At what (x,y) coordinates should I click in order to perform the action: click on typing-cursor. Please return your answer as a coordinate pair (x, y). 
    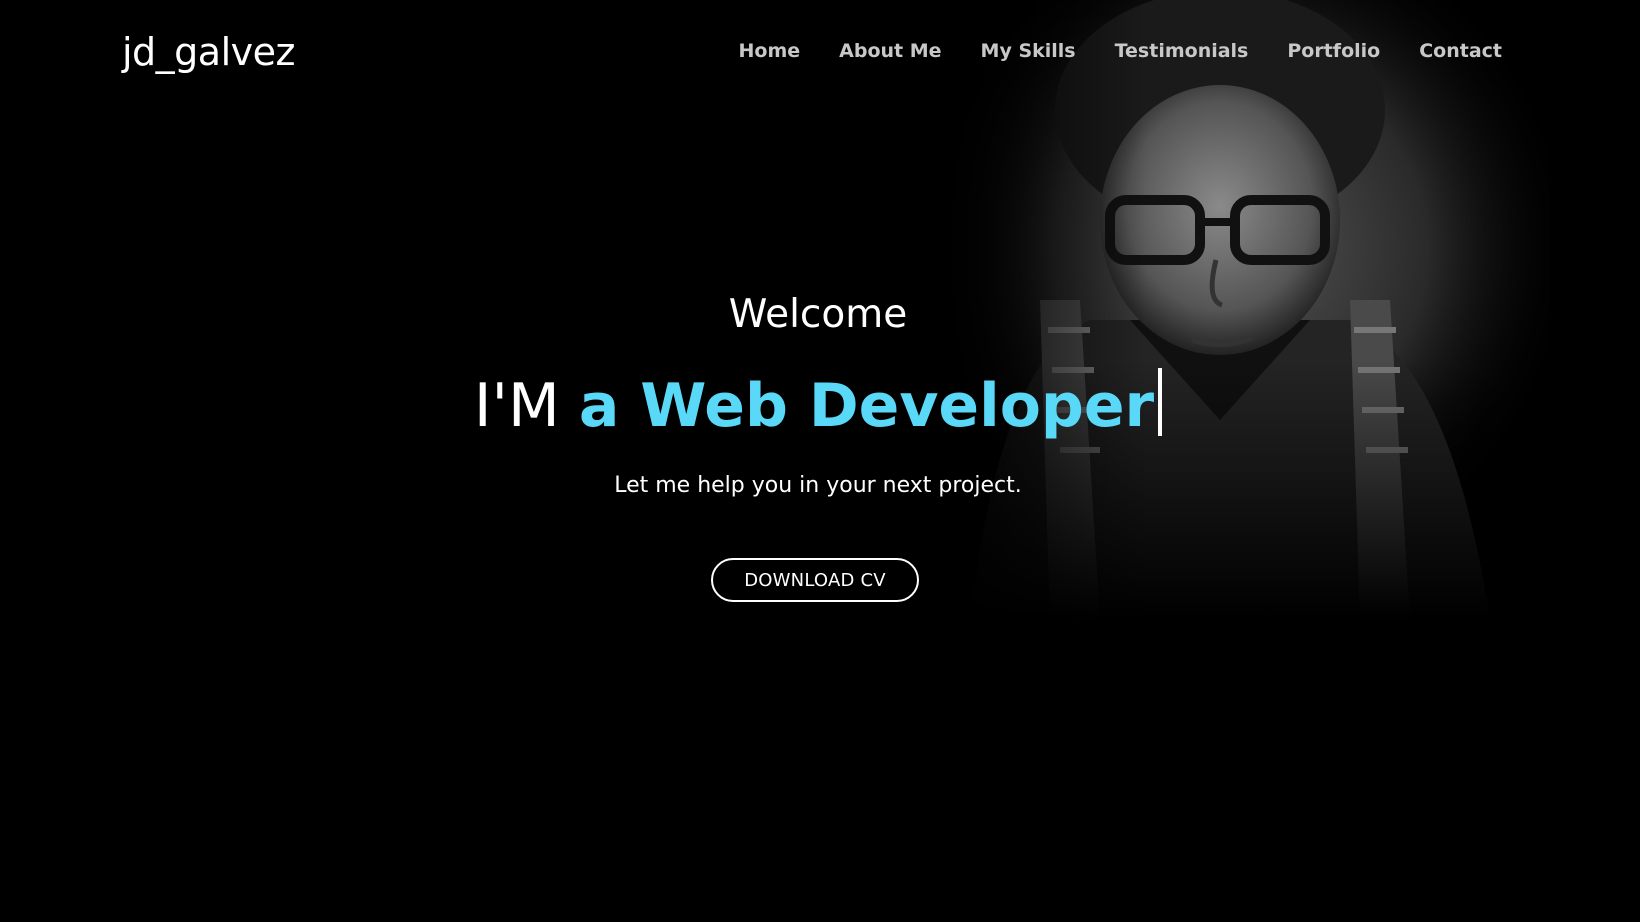
    Looking at the image, I should click on (1160, 402).